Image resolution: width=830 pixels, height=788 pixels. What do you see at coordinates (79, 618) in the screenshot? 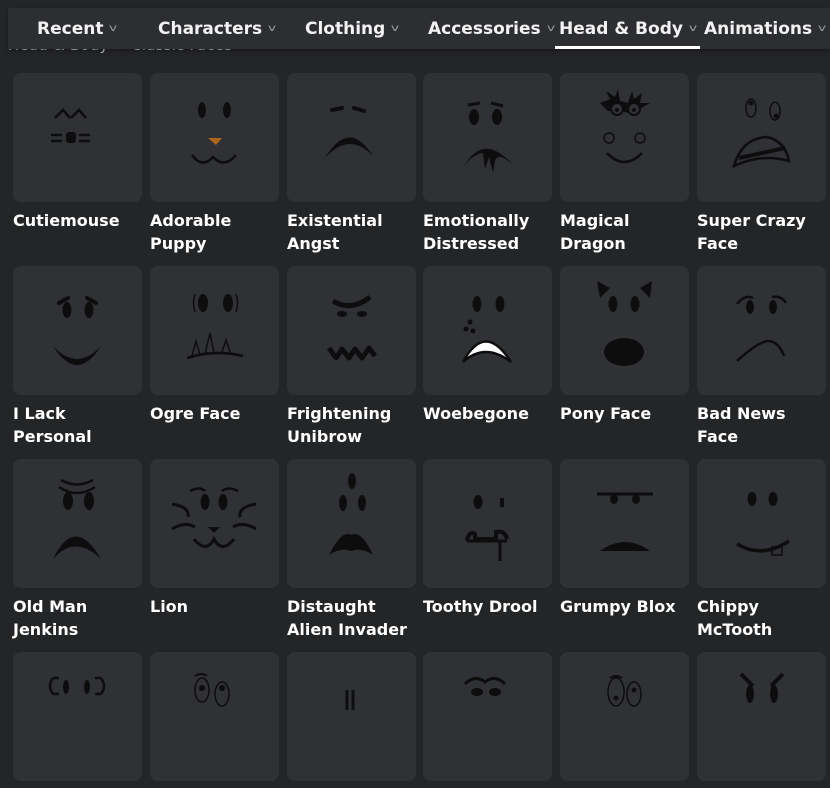
I see `item-name: Old Man Jenkins` at bounding box center [79, 618].